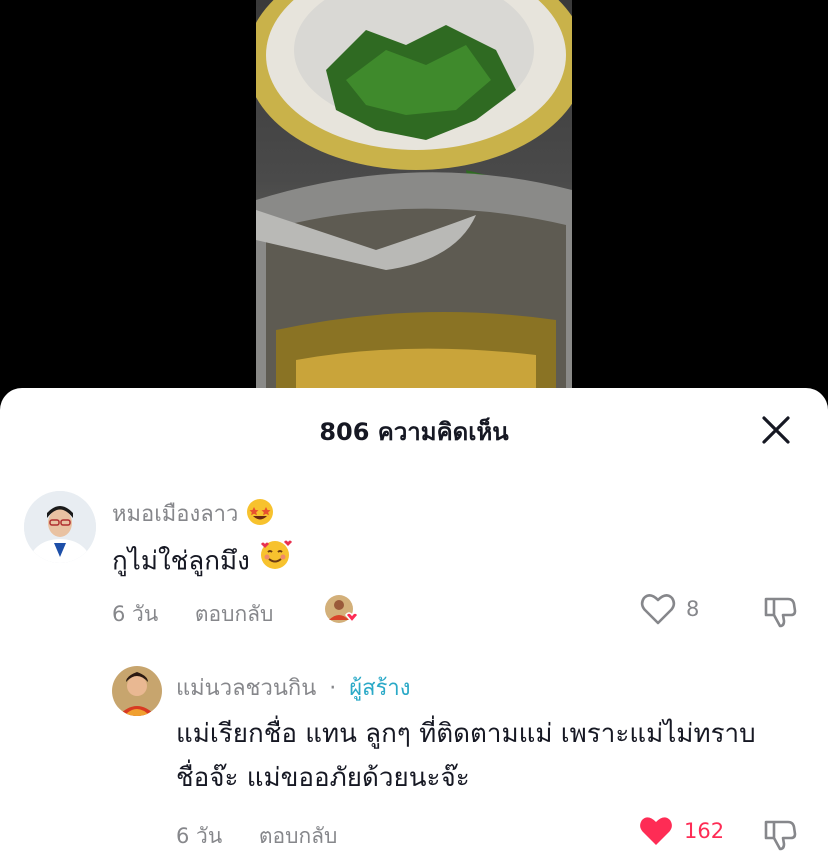  Describe the element at coordinates (656, 831) in the screenshot. I see `heart-filled-icon` at that location.